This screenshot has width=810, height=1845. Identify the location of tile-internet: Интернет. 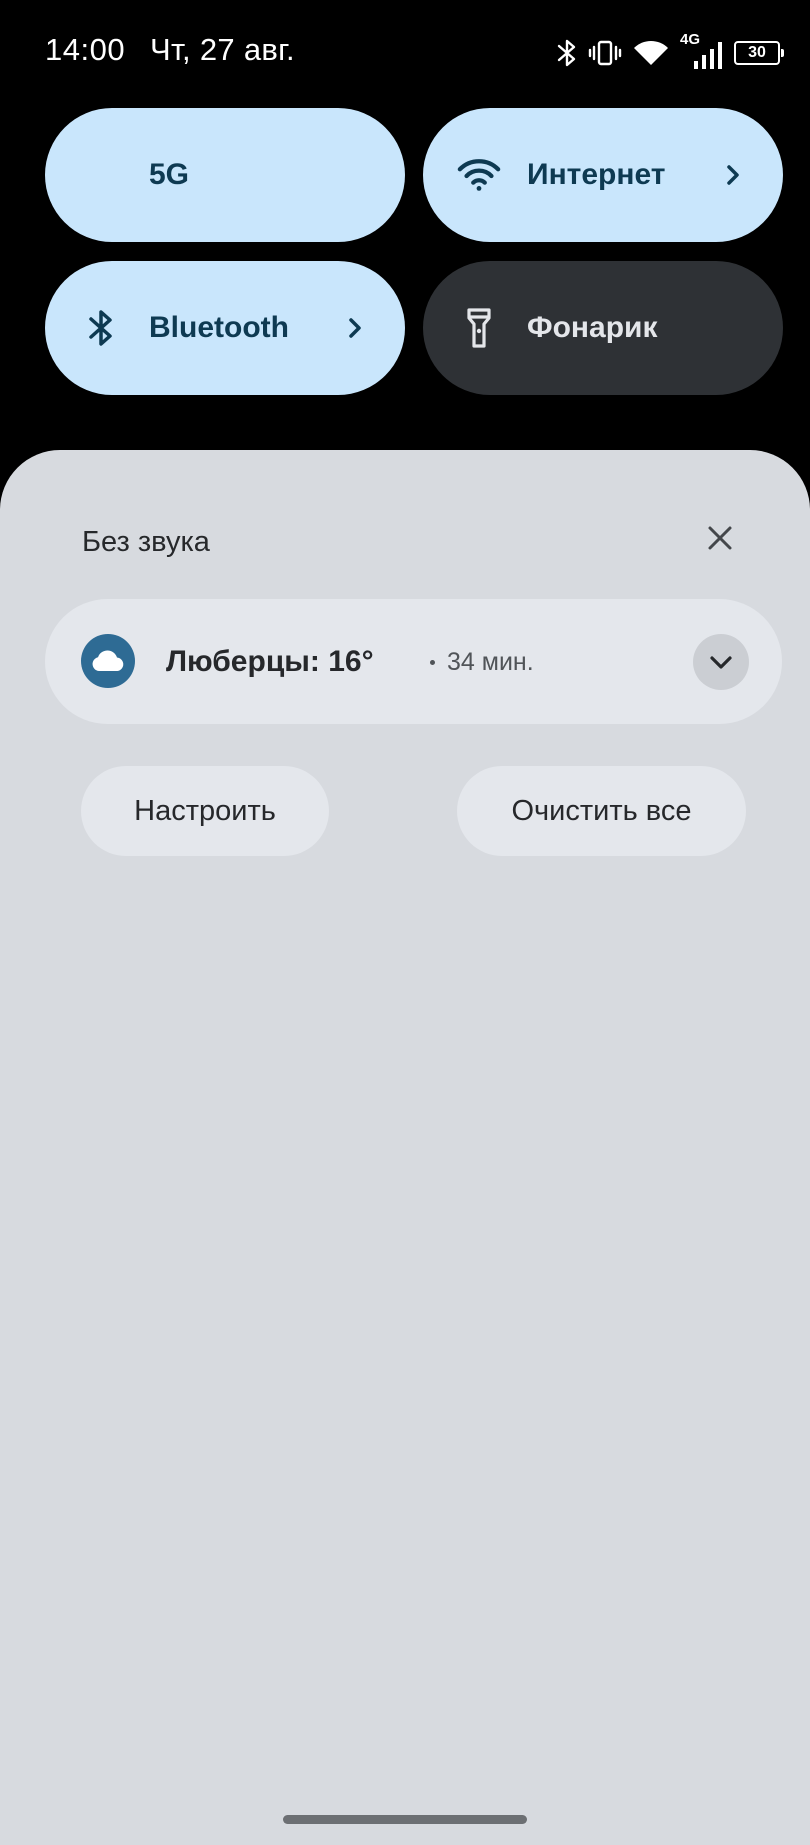
(603, 175).